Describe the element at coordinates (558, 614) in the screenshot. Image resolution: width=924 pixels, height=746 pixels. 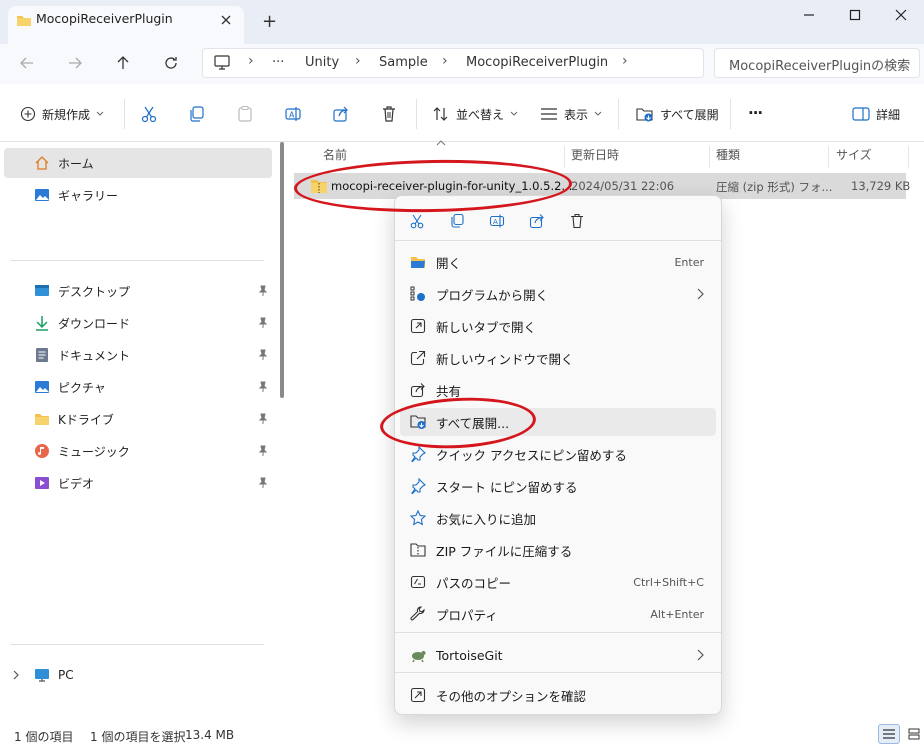
I see `menu-item-properties: プロパティ Alt+Enter` at that location.